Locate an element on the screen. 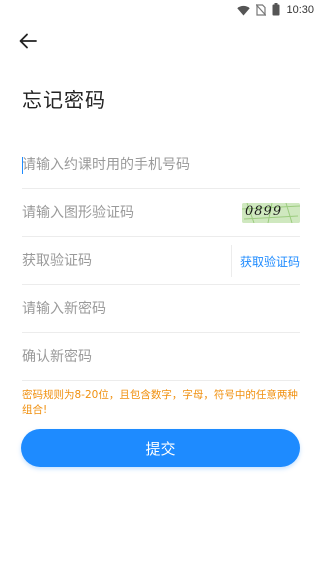 The width and height of the screenshot is (320, 570). new-password-input is located at coordinates (161, 308).